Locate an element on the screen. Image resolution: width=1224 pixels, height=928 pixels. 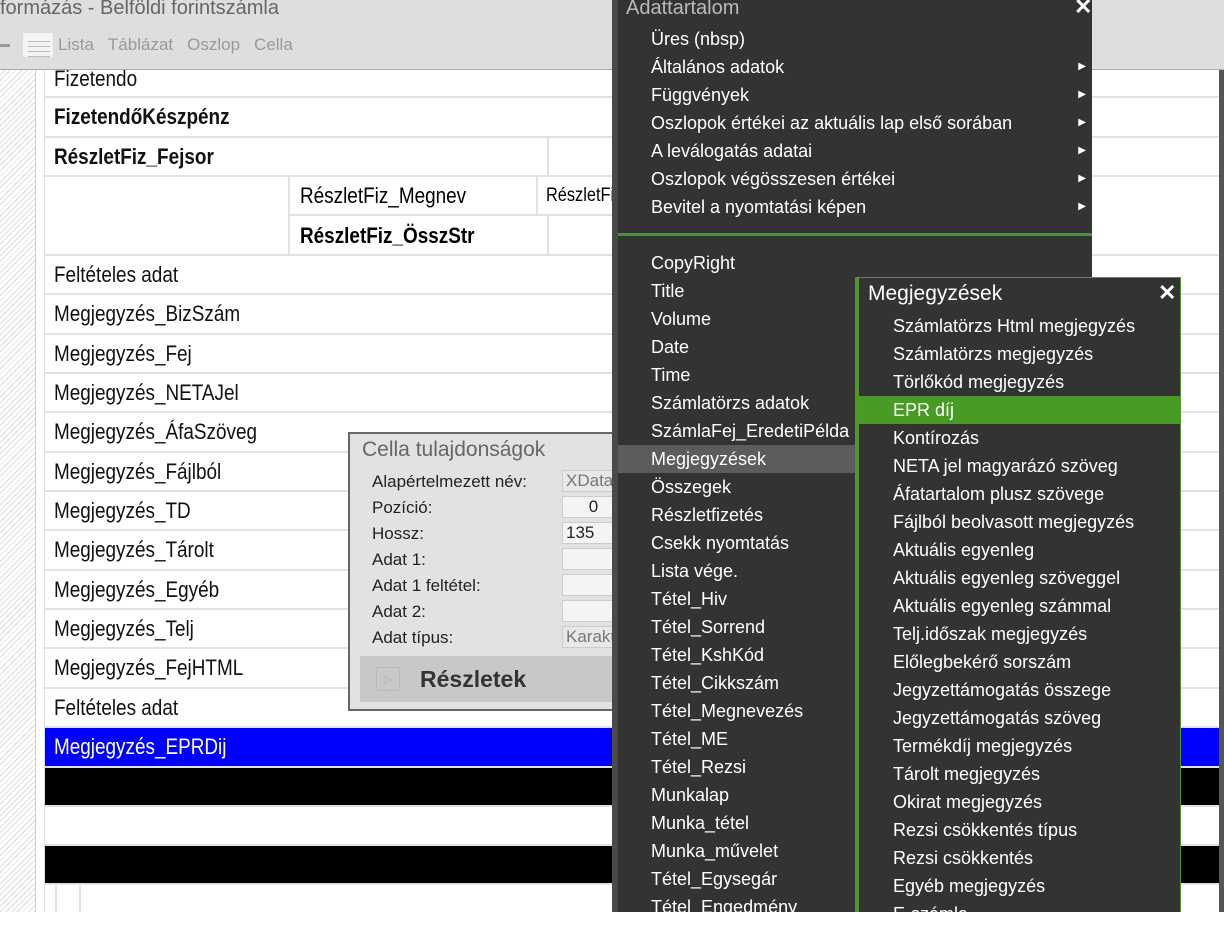
submenu-item: Termékdíj megjegyzés is located at coordinates (1019, 746).